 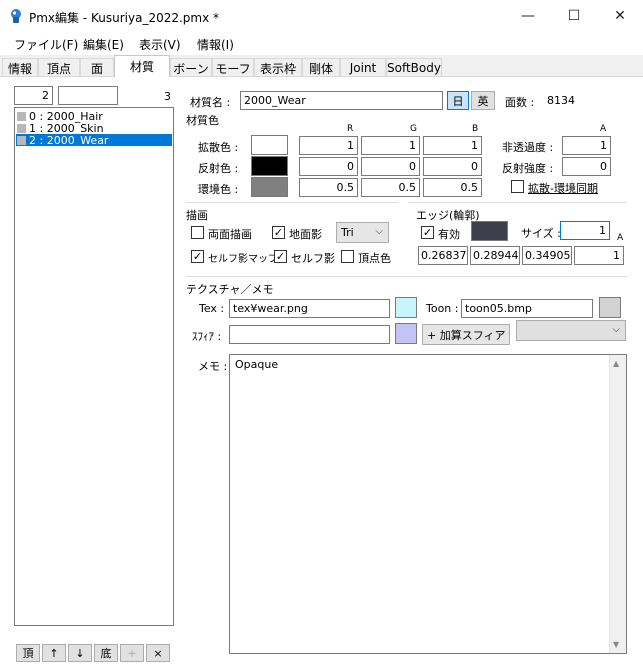 What do you see at coordinates (309, 334) in the screenshot?
I see `sphere-input` at bounding box center [309, 334].